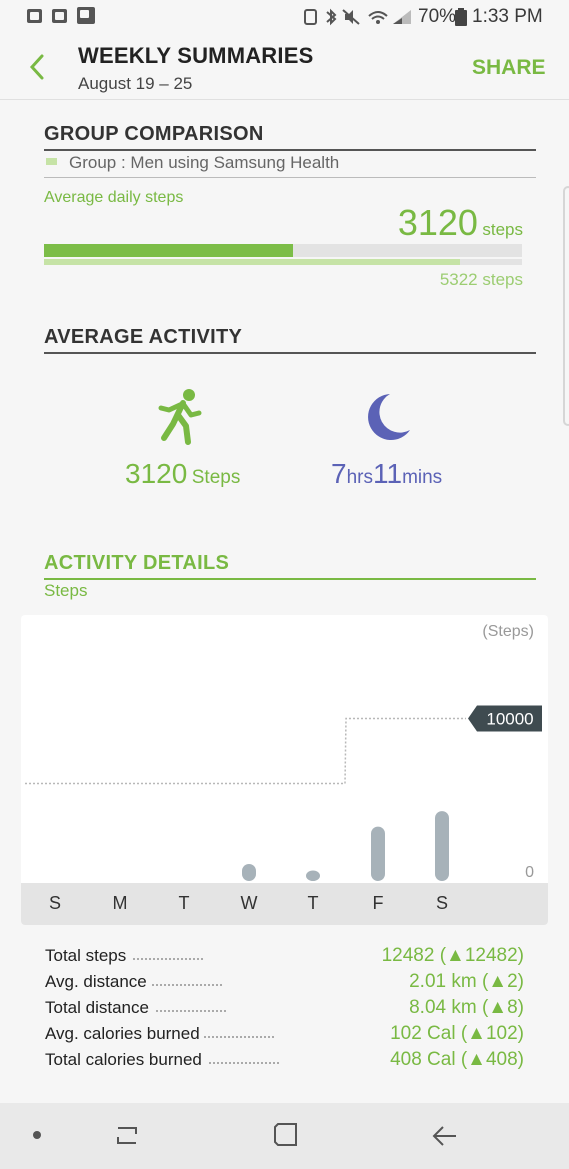  I want to click on user-steps-value: 3120, so click(437, 222).